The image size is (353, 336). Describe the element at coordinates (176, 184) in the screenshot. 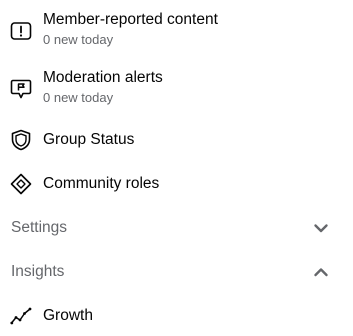

I see `menu-item-community-roles: Community roles` at that location.